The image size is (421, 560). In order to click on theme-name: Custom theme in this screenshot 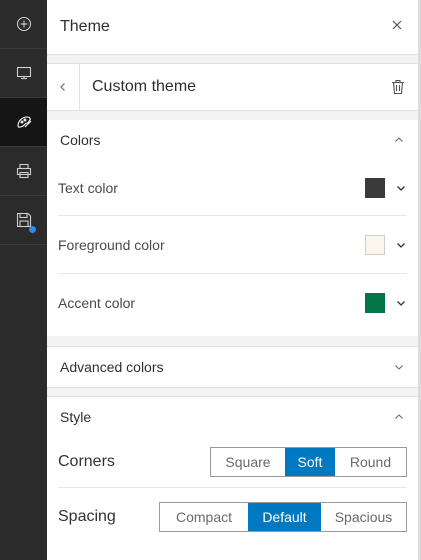, I will do `click(144, 86)`.